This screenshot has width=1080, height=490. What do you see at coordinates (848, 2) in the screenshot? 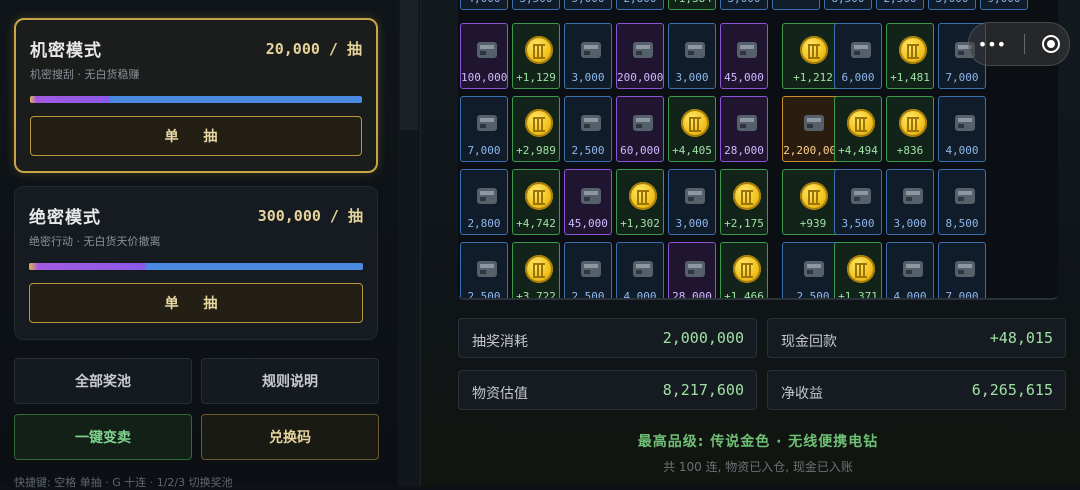
I see `cell-value: 8,500` at bounding box center [848, 2].